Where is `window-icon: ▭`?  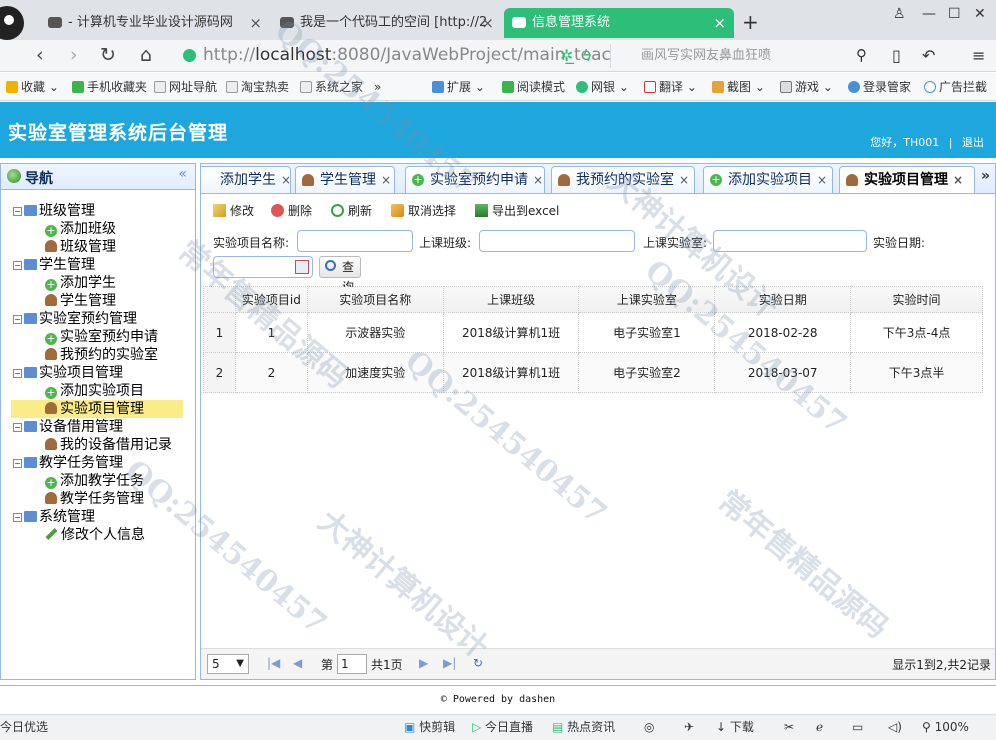 window-icon: ▭ is located at coordinates (857, 727).